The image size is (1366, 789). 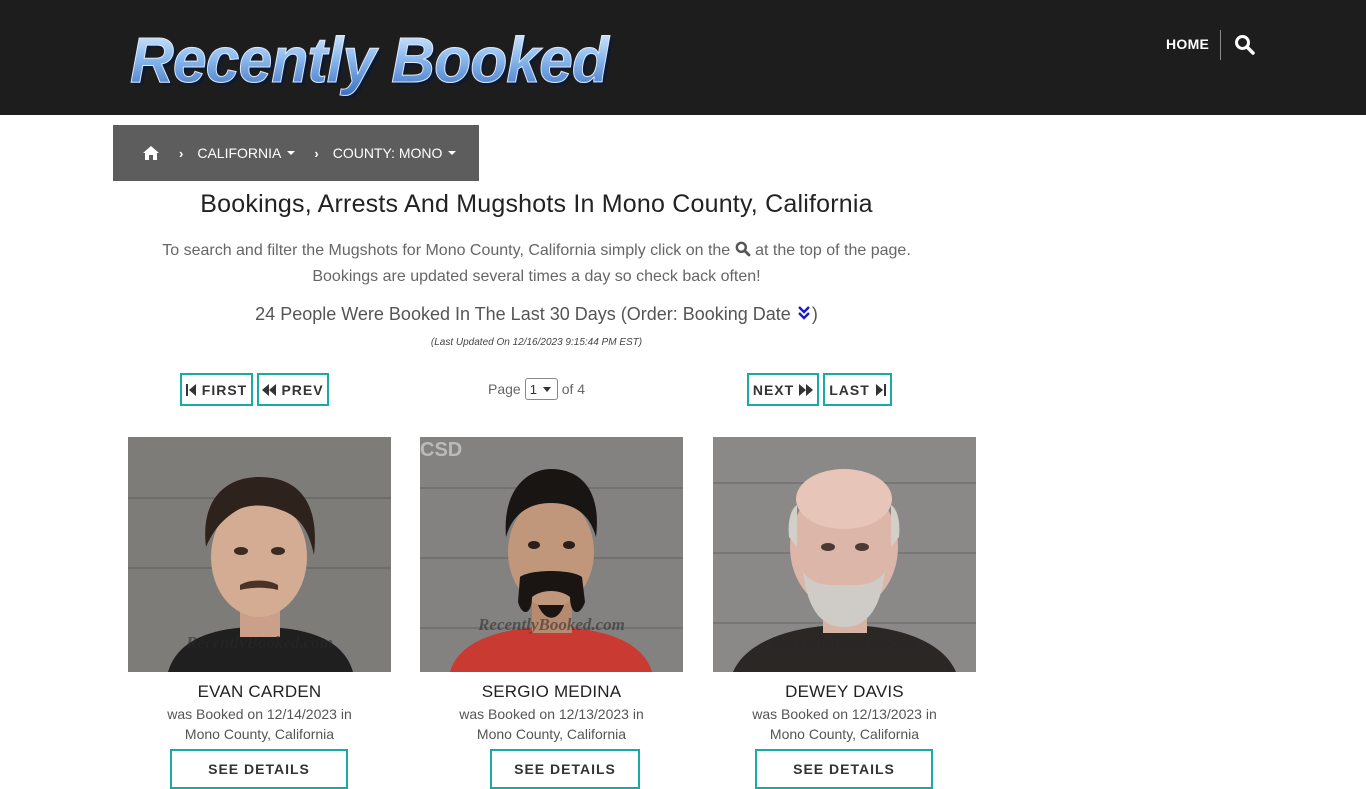 I want to click on prev-page-button: PREV, so click(x=293, y=389).